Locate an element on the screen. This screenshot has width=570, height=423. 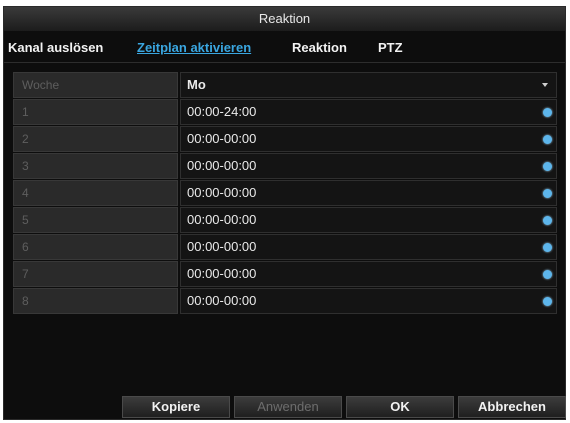
schedule-row: 7 00:00-00:00 is located at coordinates (285, 274).